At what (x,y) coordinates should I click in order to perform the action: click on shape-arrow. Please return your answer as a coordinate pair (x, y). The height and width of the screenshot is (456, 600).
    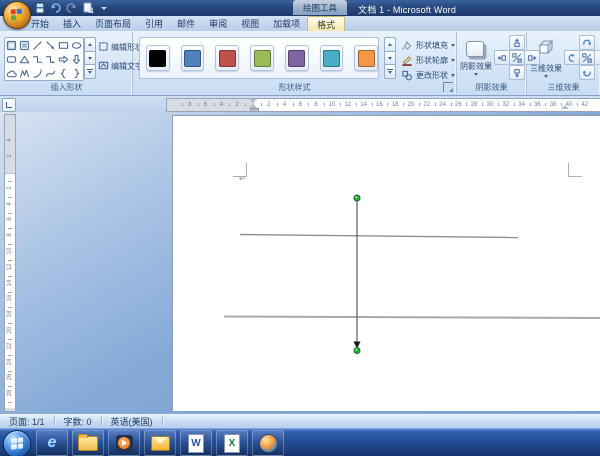
    Looking at the image, I should click on (50, 45).